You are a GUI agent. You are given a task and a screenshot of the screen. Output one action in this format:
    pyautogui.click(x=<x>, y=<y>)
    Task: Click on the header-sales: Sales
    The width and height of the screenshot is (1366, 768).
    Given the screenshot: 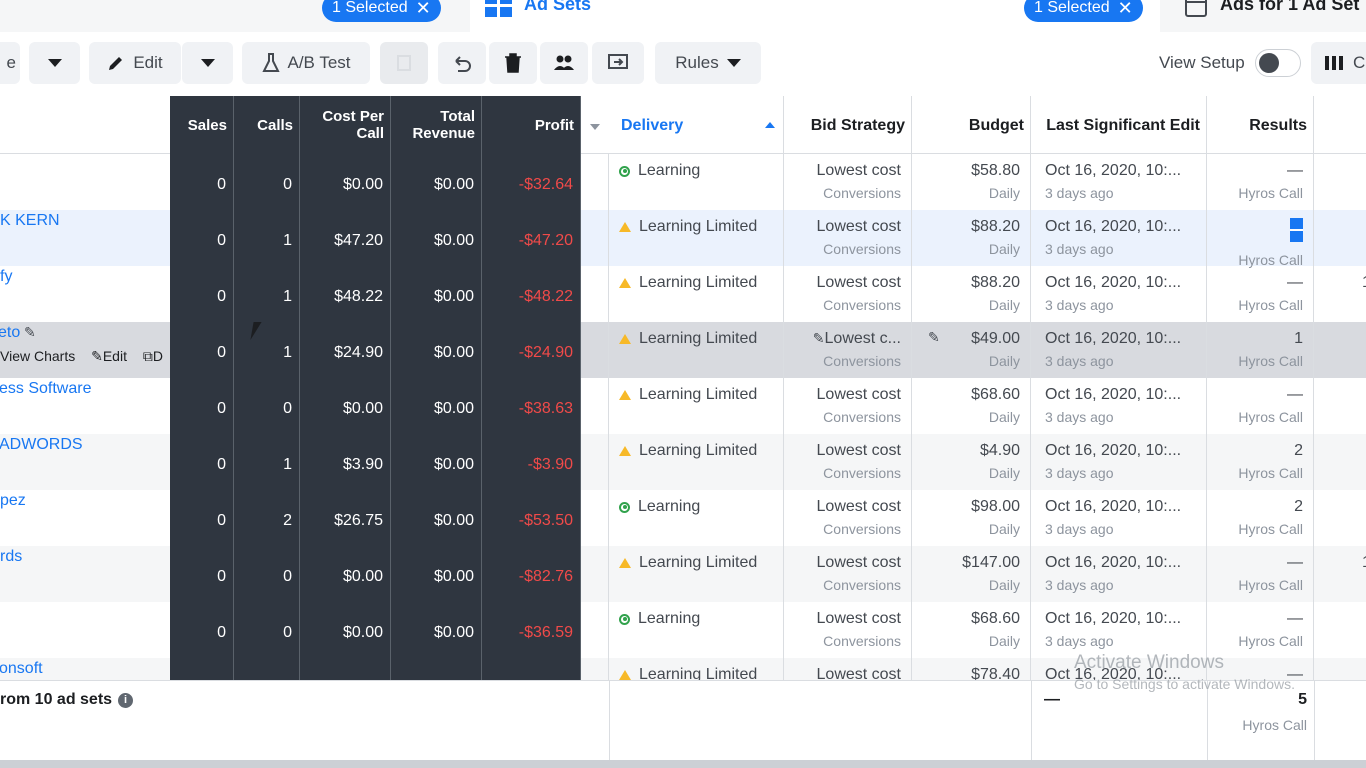 What is the action you would take?
    pyautogui.click(x=202, y=125)
    